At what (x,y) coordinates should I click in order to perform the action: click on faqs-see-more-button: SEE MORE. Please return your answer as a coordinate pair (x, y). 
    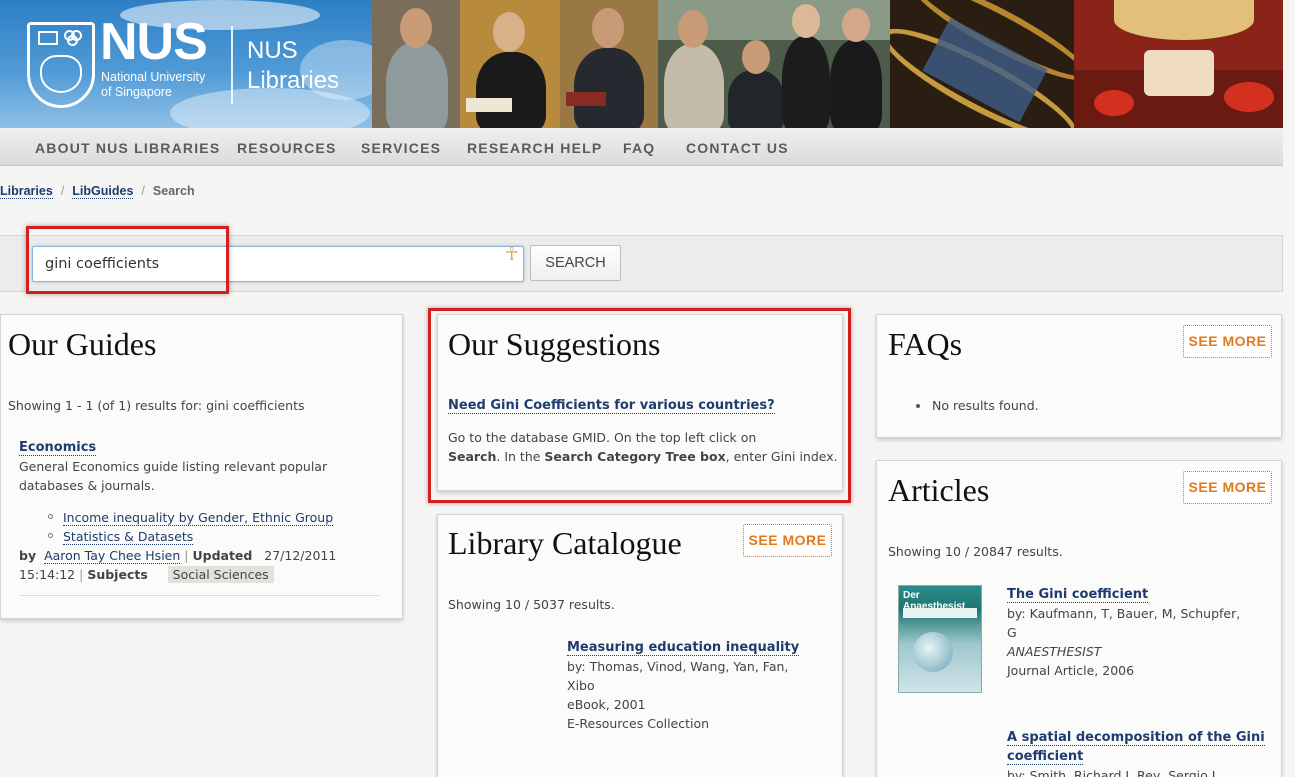
    Looking at the image, I should click on (1227, 341).